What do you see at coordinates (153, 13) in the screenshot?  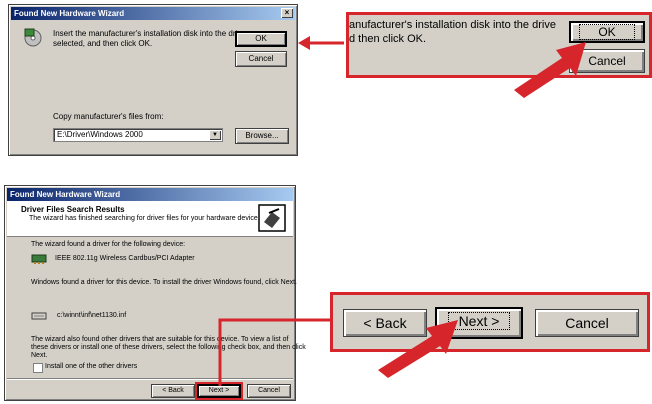 I see `dialog-title-bar: Found New Hardware Wizard ×` at bounding box center [153, 13].